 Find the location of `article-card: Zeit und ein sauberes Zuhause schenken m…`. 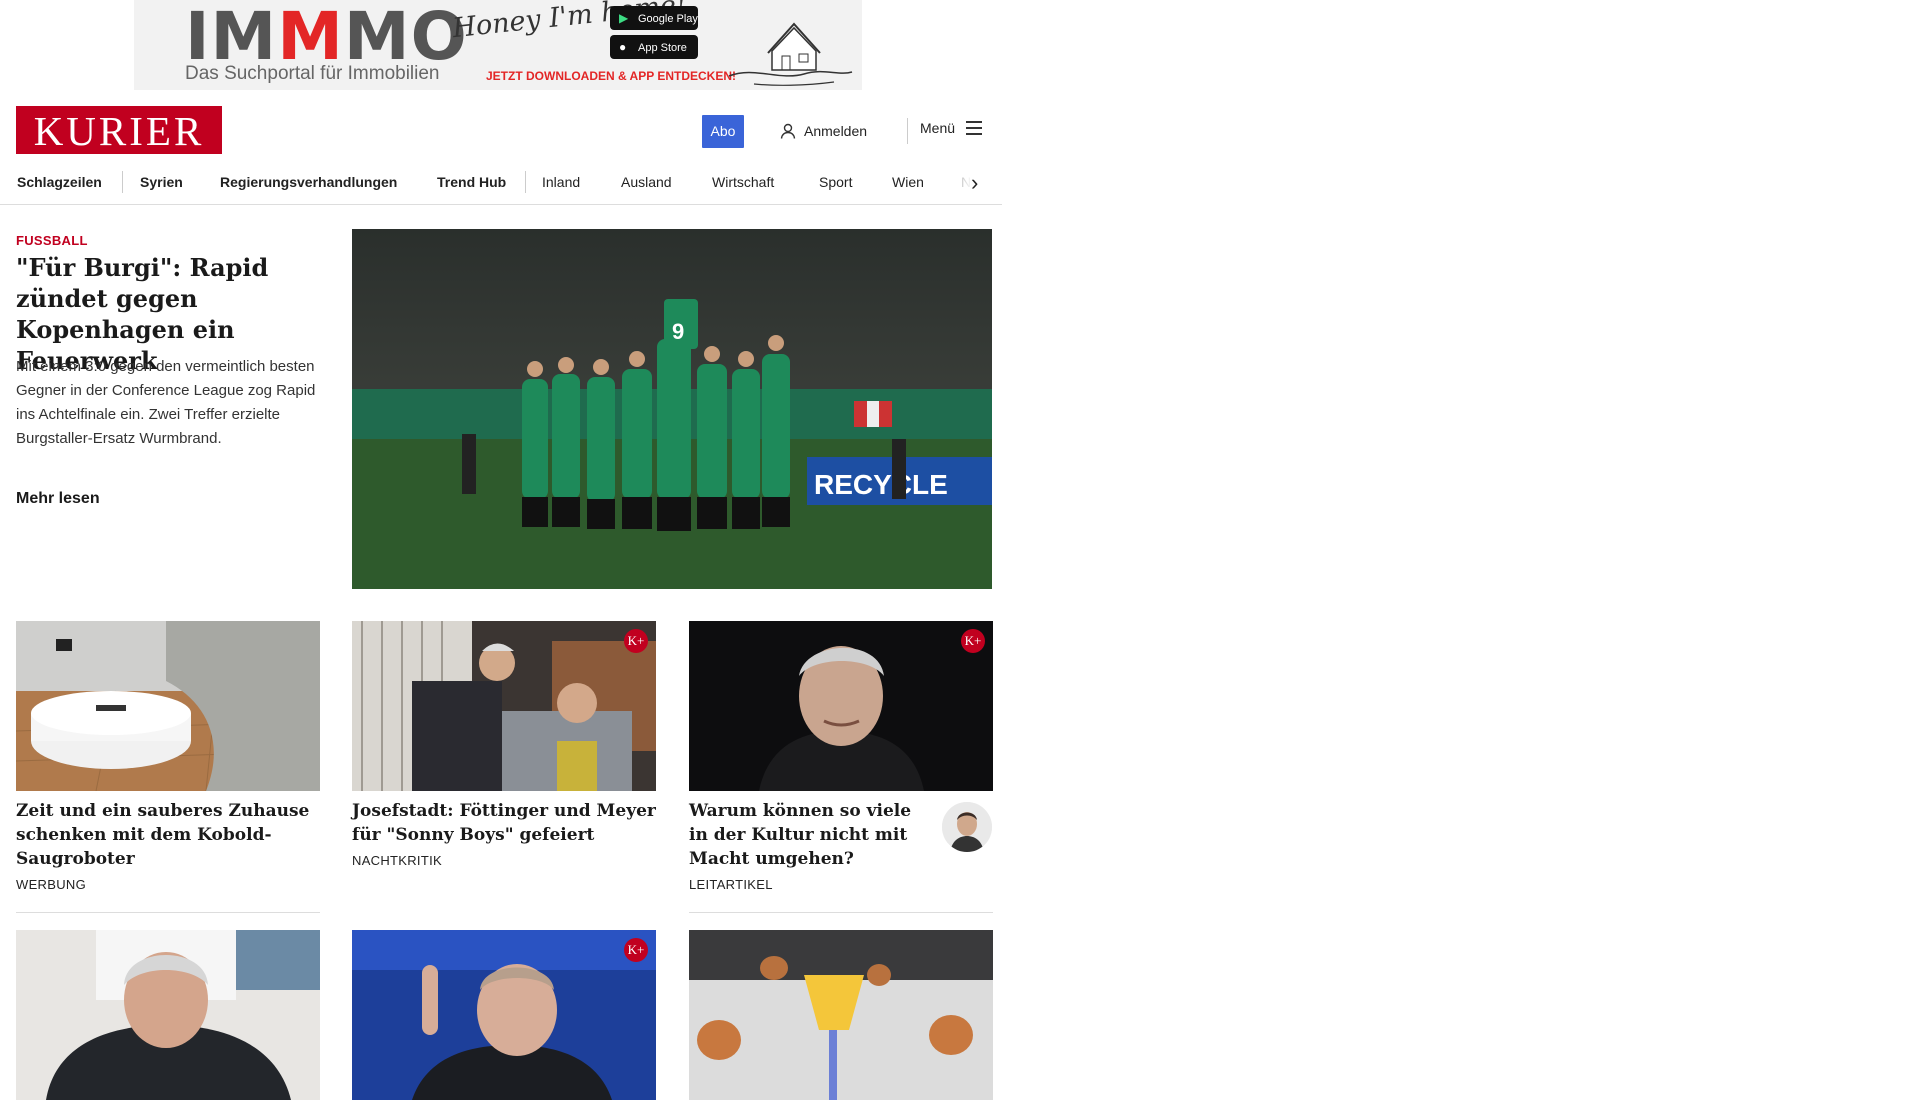

article-card: Zeit und ein sauberes Zuhause schenken m… is located at coordinates (168, 756).